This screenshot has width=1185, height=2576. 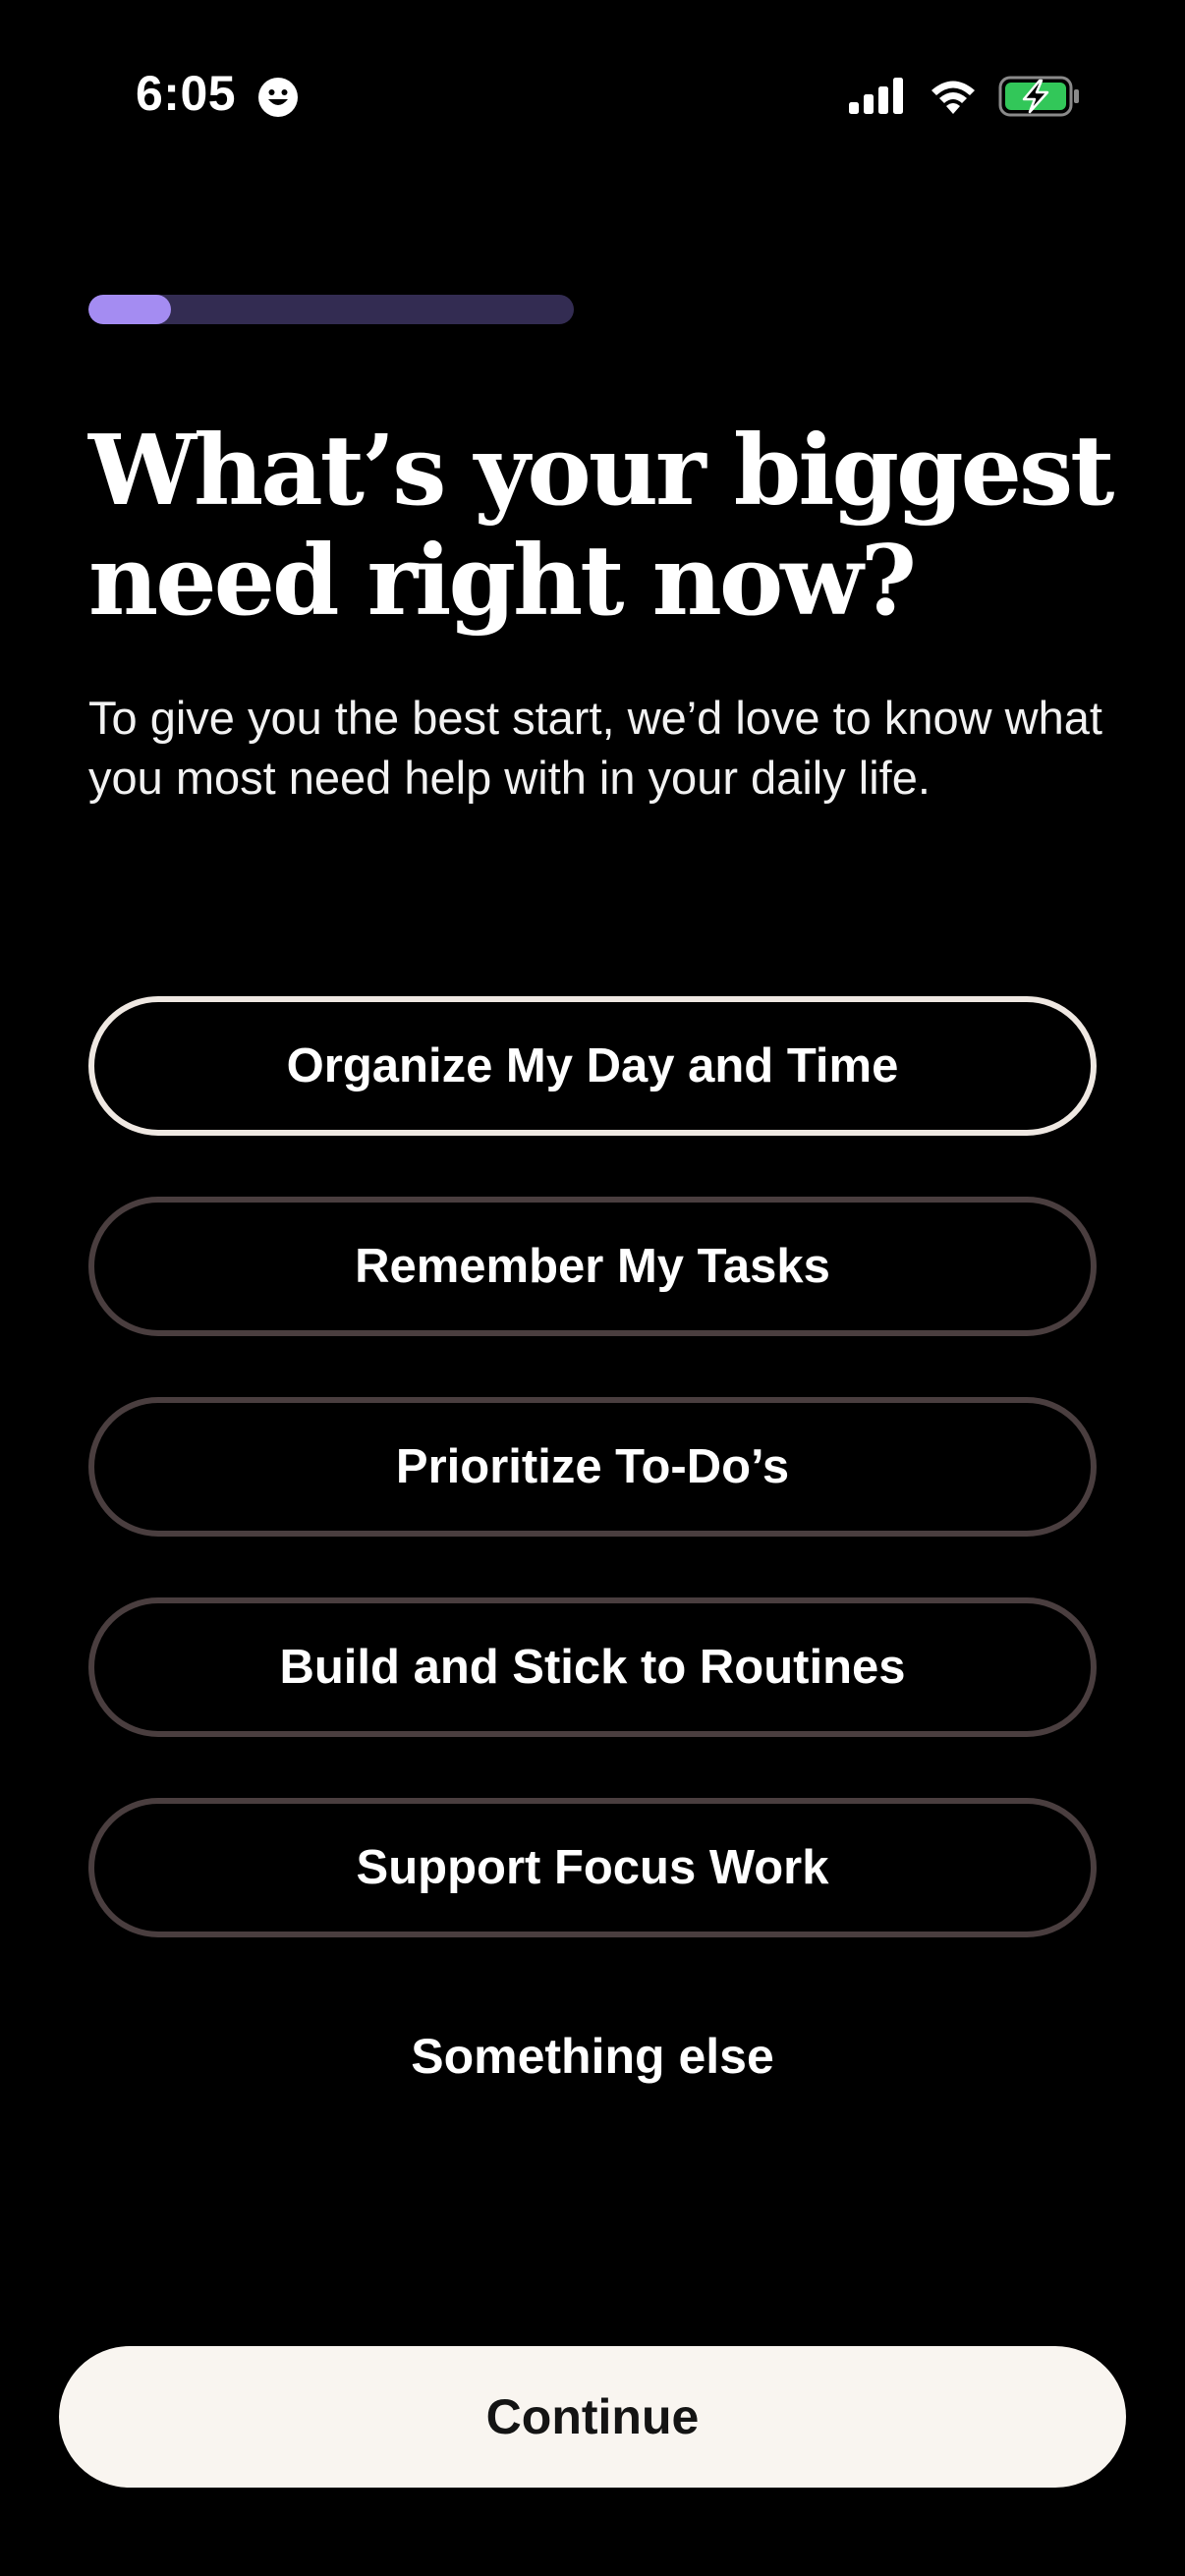 What do you see at coordinates (592, 98) in the screenshot?
I see `status-bar: 6:05` at bounding box center [592, 98].